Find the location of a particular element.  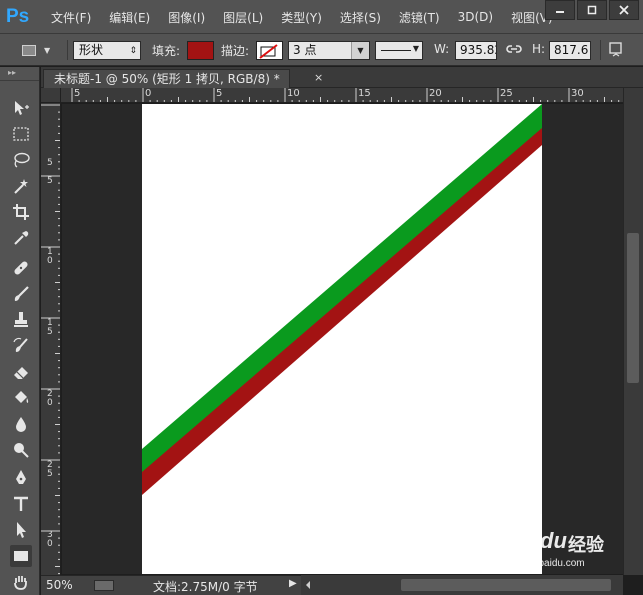

dodge-tool is located at coordinates (21, 450).